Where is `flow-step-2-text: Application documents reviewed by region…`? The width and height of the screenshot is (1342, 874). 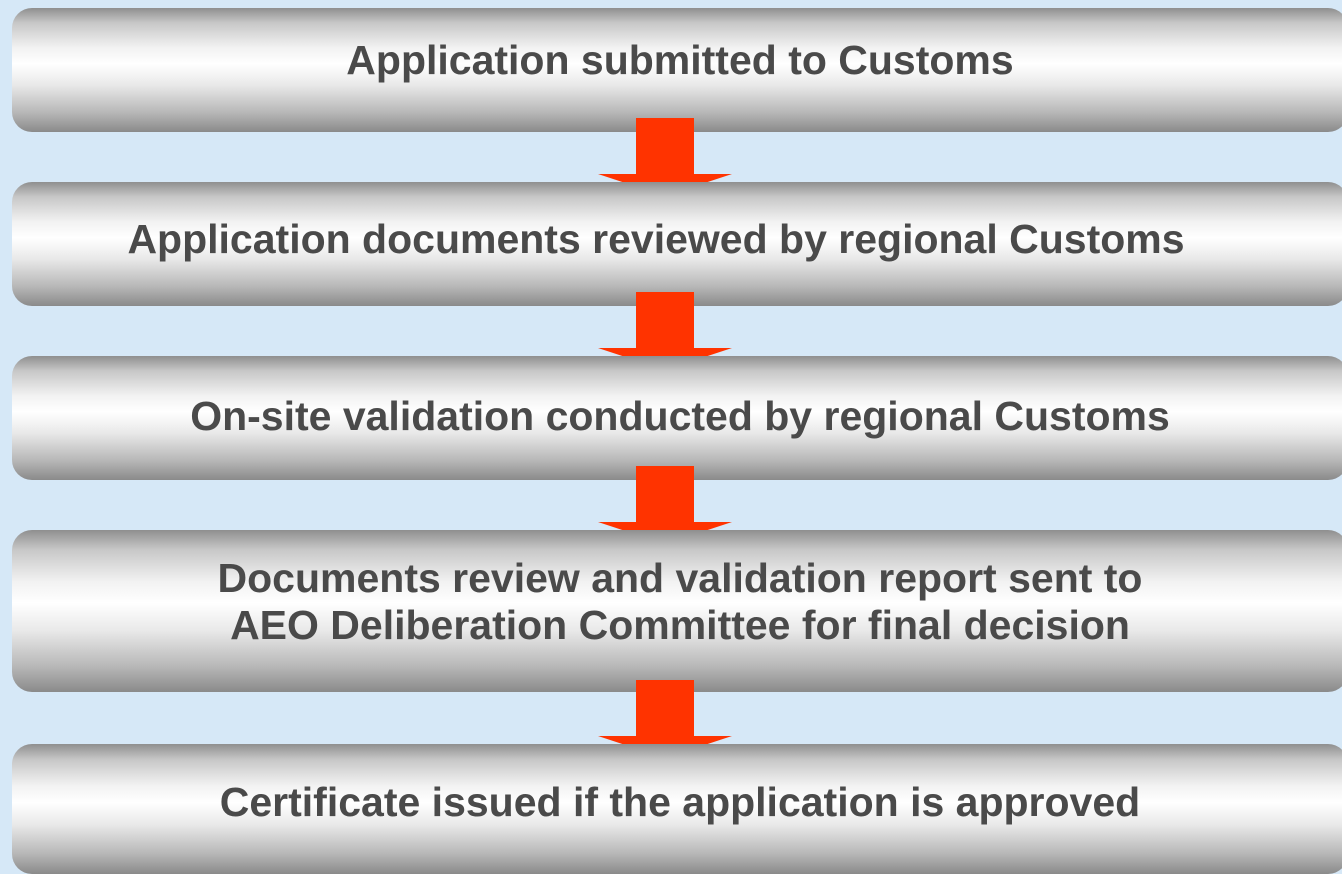 flow-step-2-text: Application documents reviewed by region… is located at coordinates (656, 238).